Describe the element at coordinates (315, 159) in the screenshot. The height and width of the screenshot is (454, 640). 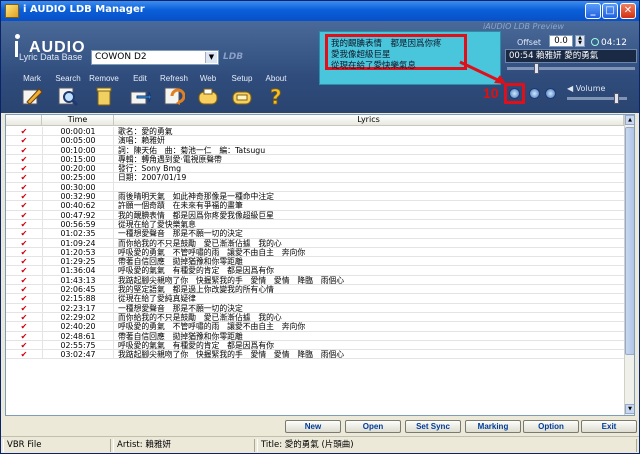
I see `table-row: ✔ 00:15:00 專輯：轉角遇到愛·電視原聲帶` at that location.